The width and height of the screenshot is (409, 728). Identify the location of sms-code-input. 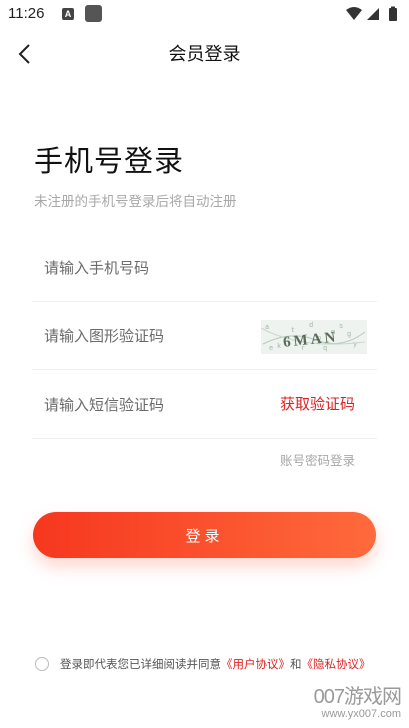
(144, 405).